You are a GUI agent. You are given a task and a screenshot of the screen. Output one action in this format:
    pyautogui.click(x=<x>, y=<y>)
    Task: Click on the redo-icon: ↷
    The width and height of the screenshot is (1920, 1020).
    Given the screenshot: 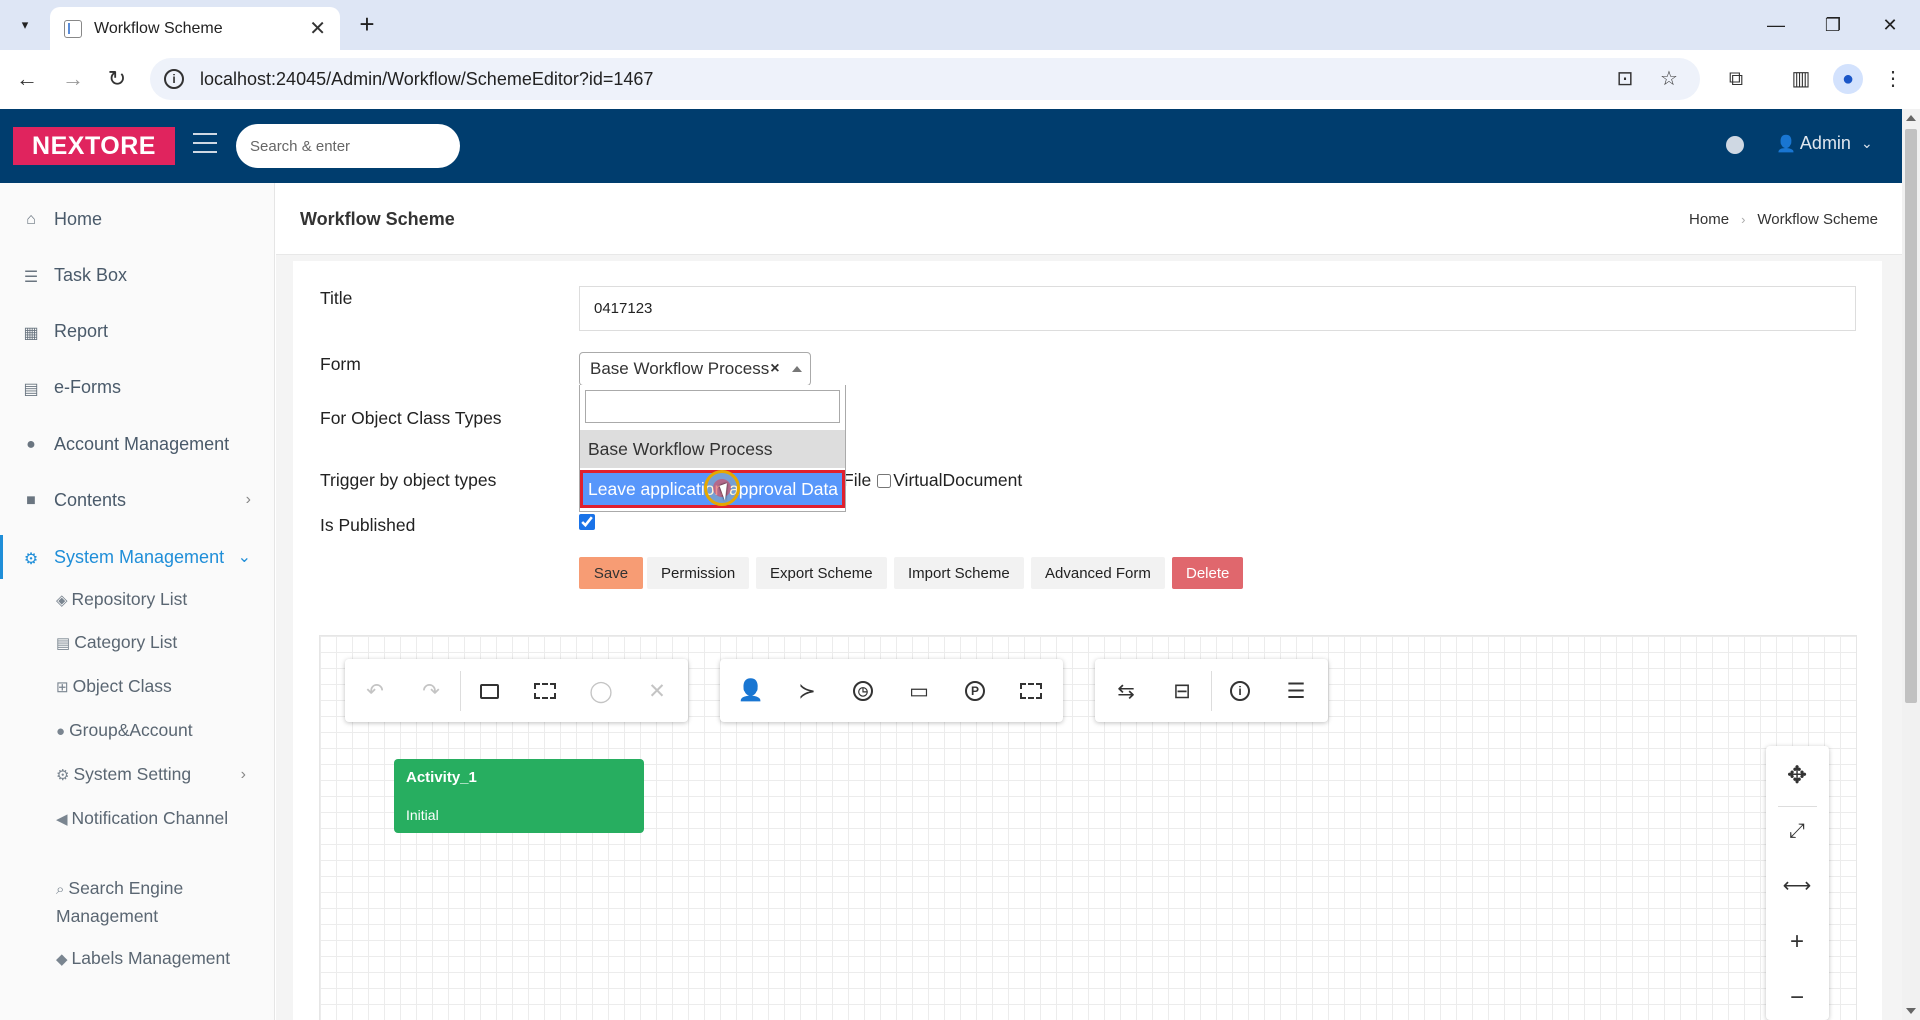 What is the action you would take?
    pyautogui.click(x=431, y=691)
    